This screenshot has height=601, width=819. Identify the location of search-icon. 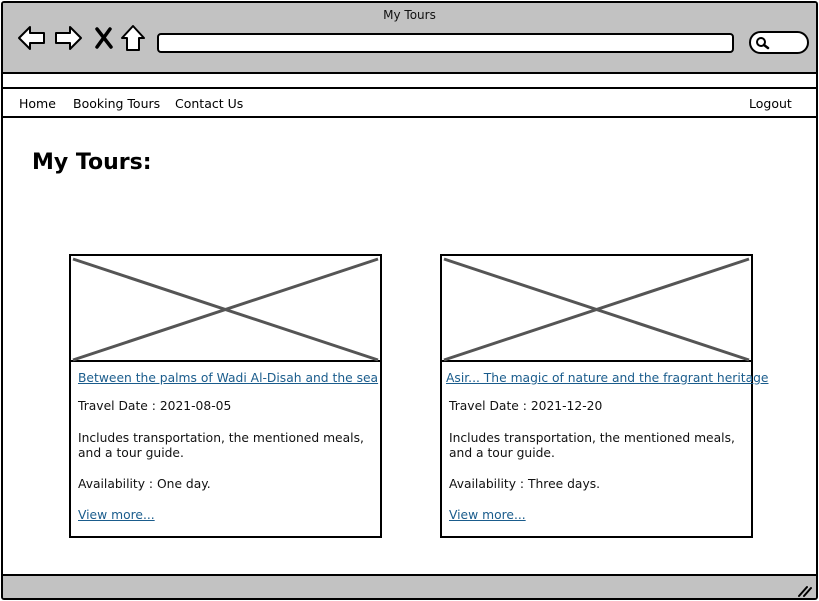
(763, 43).